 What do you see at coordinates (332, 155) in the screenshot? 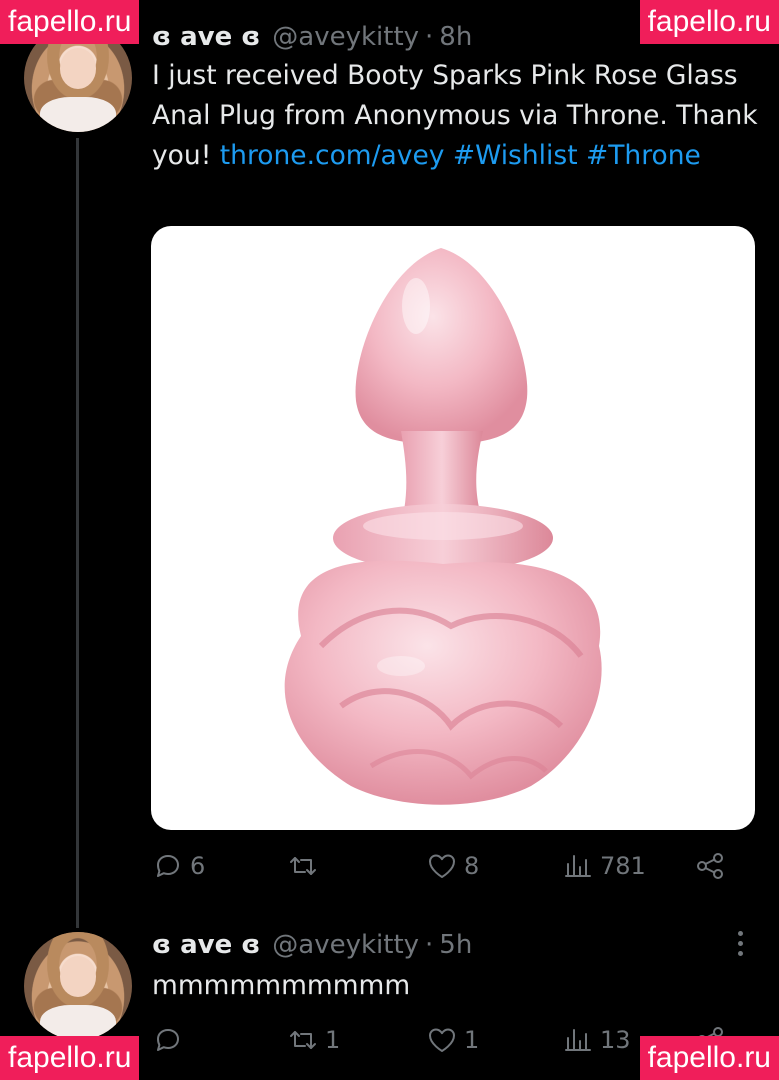
I see `throne-link: throne.com/avey` at bounding box center [332, 155].